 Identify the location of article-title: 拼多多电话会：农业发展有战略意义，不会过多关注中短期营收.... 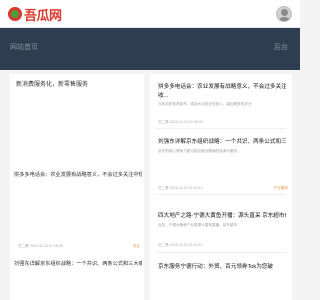
(78, 174).